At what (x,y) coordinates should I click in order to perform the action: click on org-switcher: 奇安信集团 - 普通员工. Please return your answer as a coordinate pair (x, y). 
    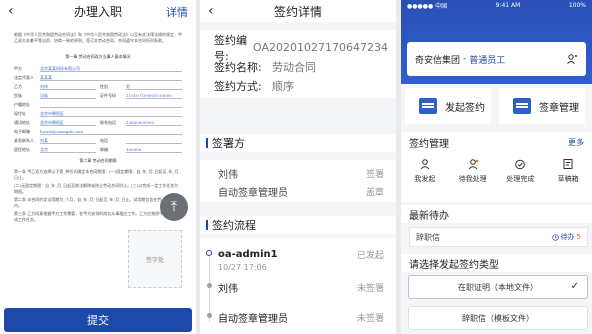
    Looking at the image, I should click on (496, 59).